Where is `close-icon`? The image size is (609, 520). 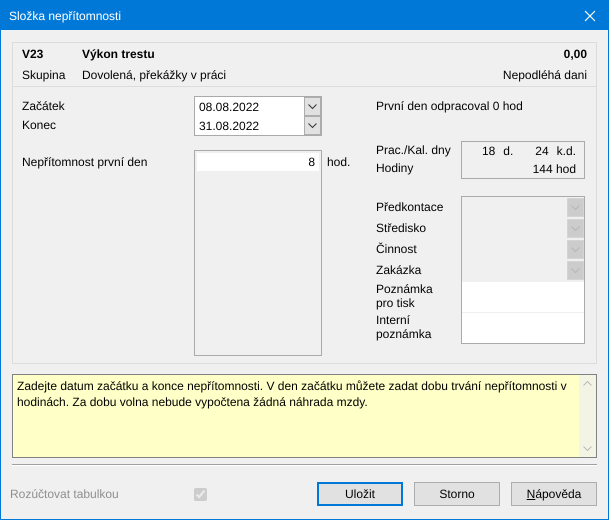
close-icon is located at coordinates (590, 16).